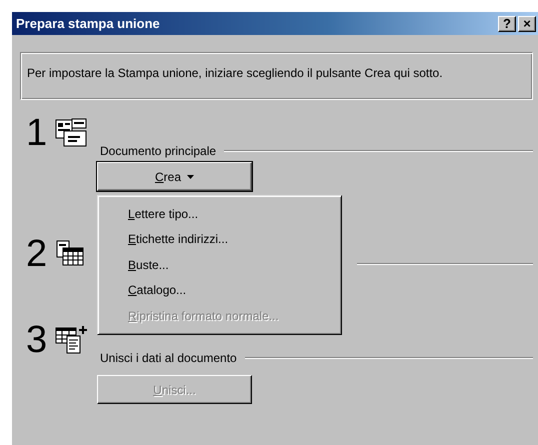 This screenshot has height=445, width=538. Describe the element at coordinates (507, 24) in the screenshot. I see `help-button: ?` at that location.